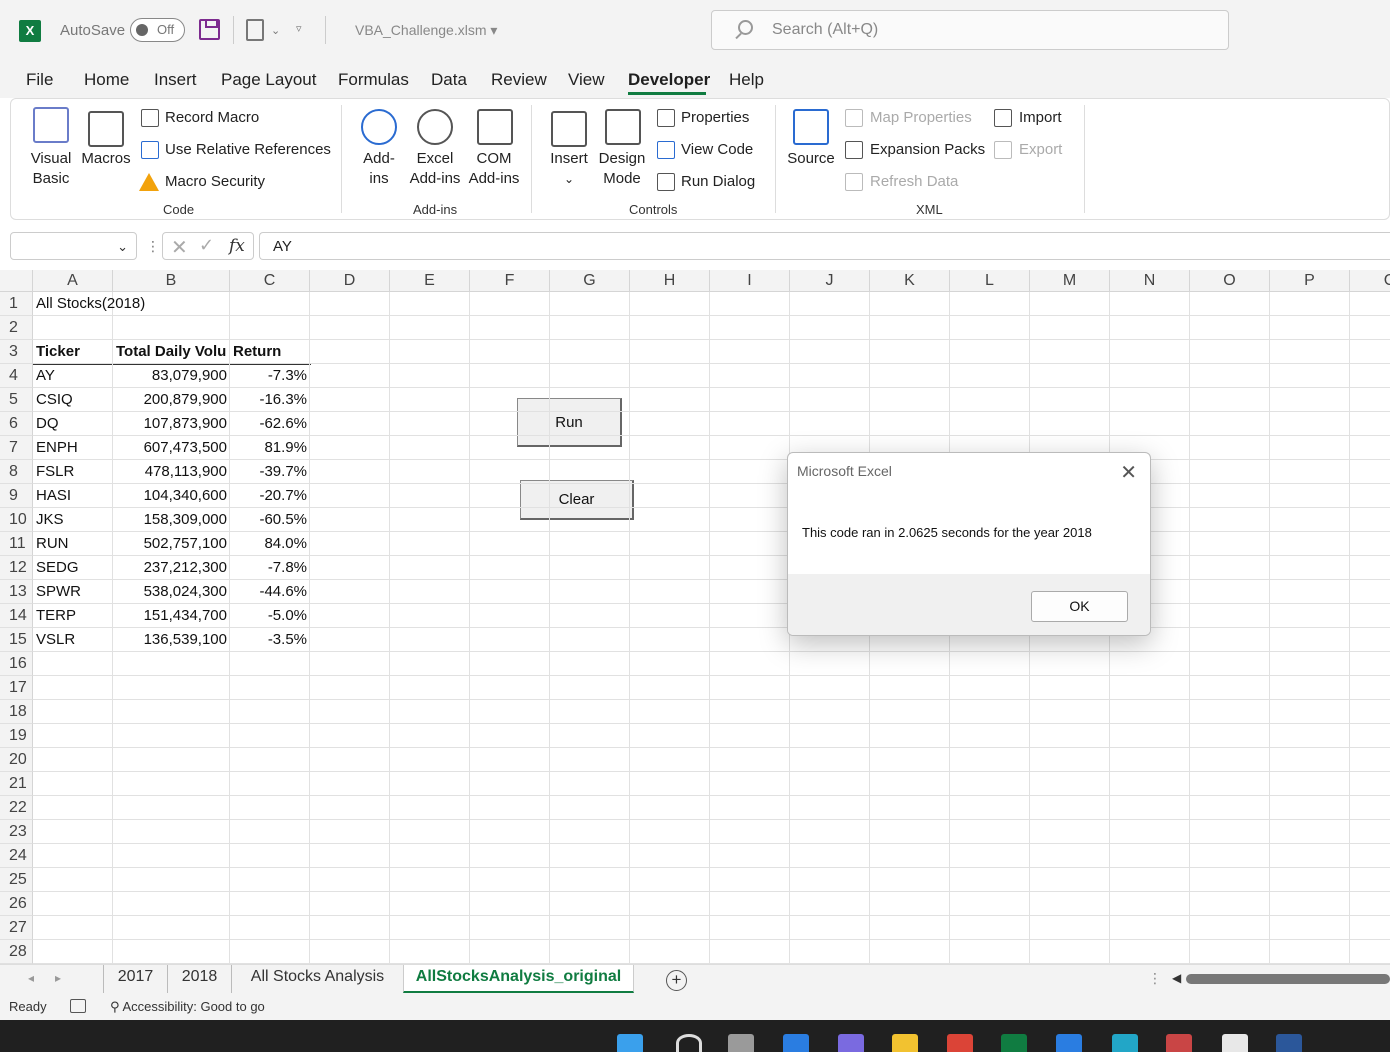  What do you see at coordinates (16, 568) in the screenshot?
I see `row-header: 12` at bounding box center [16, 568].